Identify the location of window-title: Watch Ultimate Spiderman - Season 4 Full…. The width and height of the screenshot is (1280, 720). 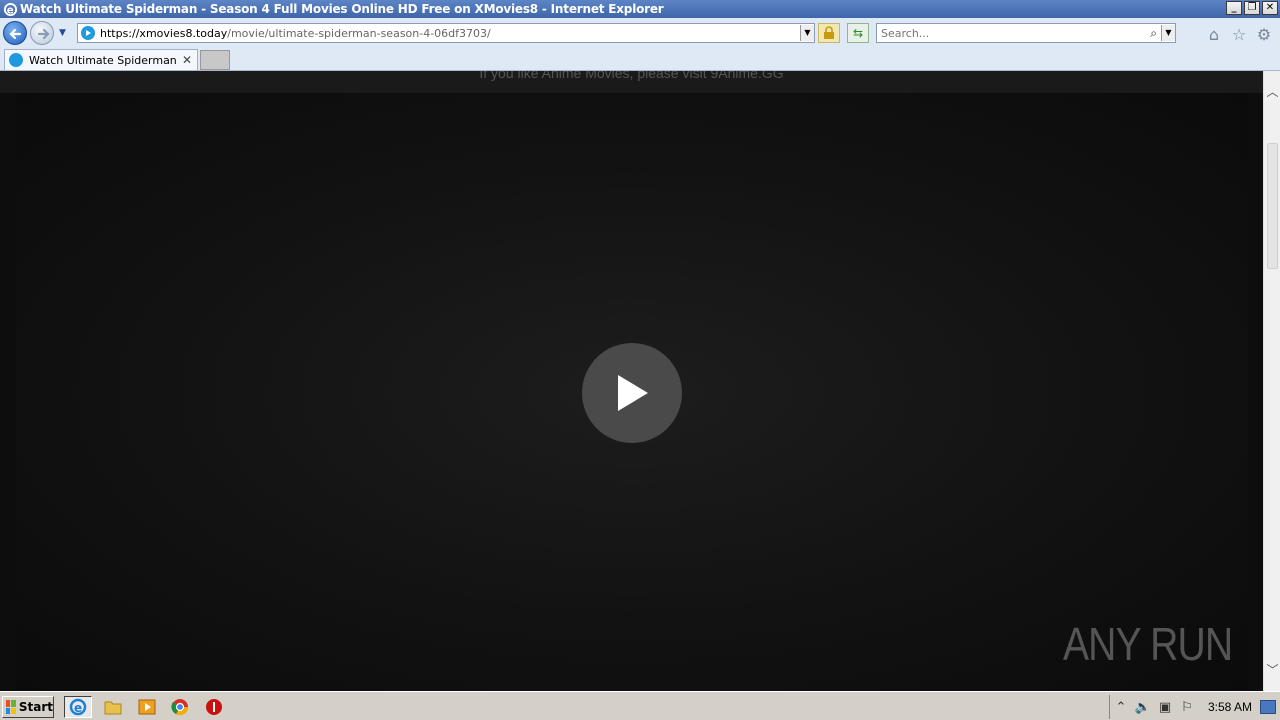
(342, 9).